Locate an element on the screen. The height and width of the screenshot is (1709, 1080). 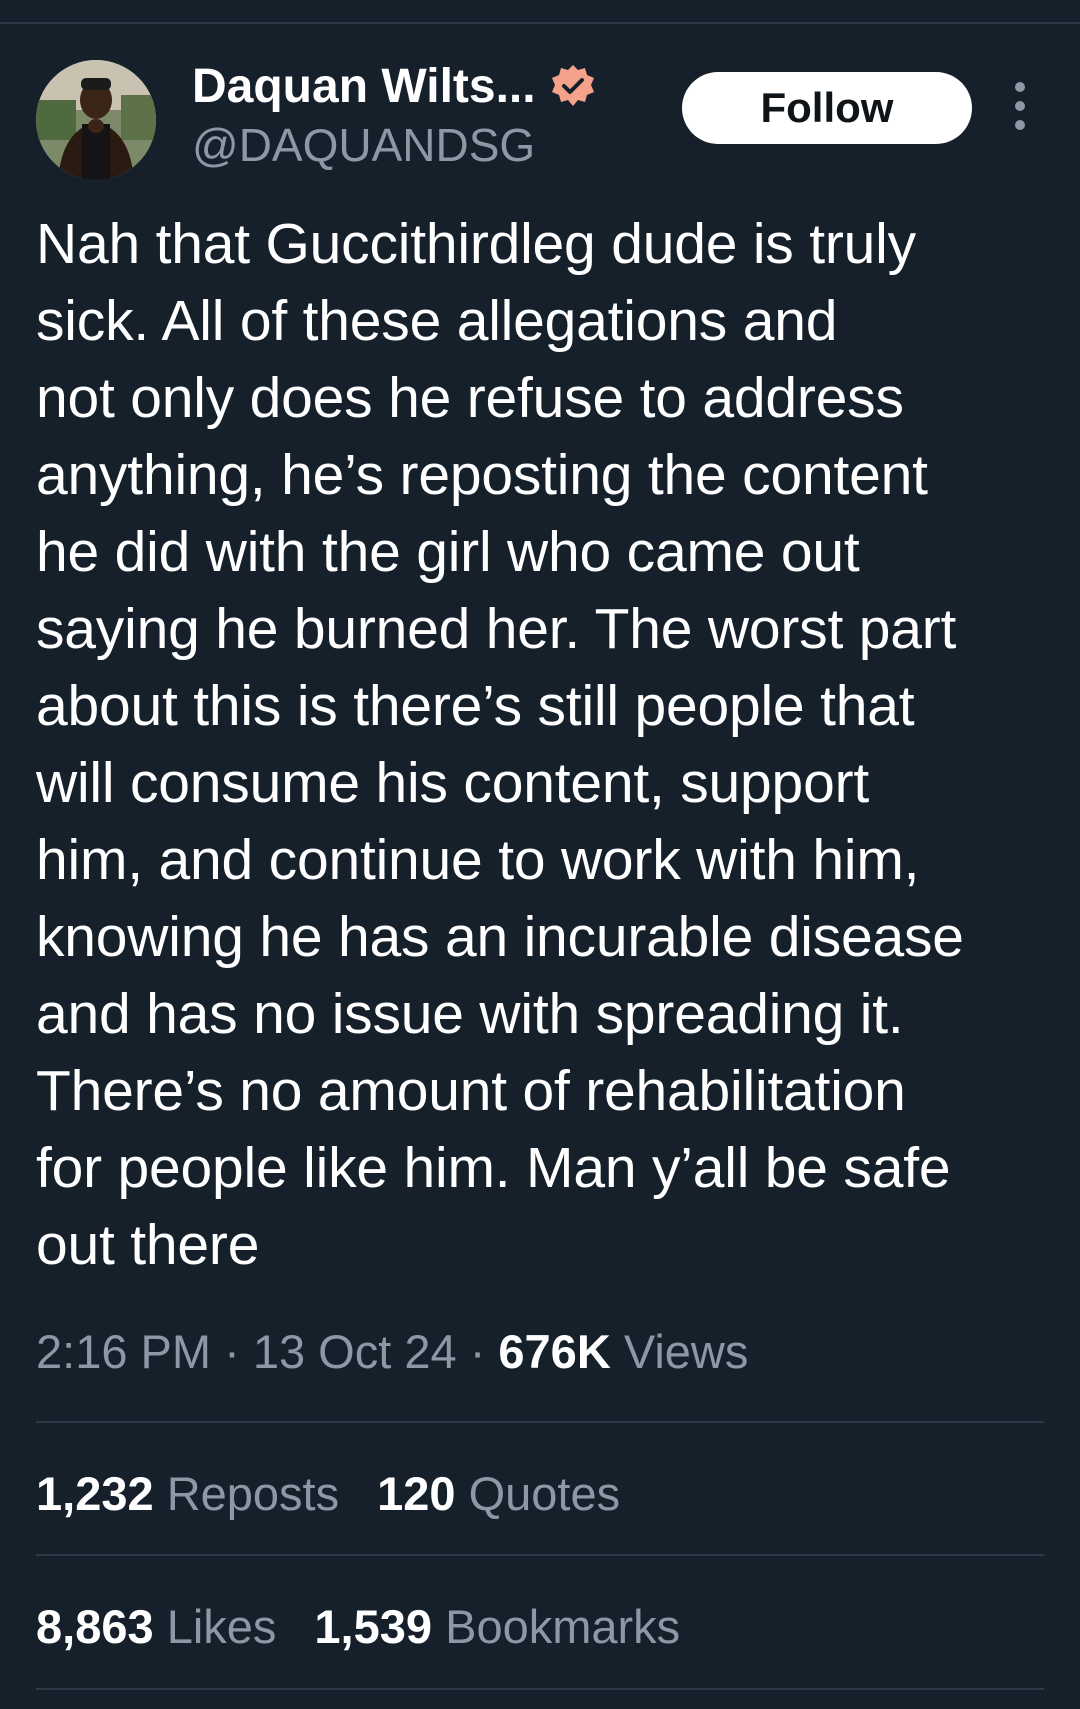
verified-badge-icon is located at coordinates (573, 86).